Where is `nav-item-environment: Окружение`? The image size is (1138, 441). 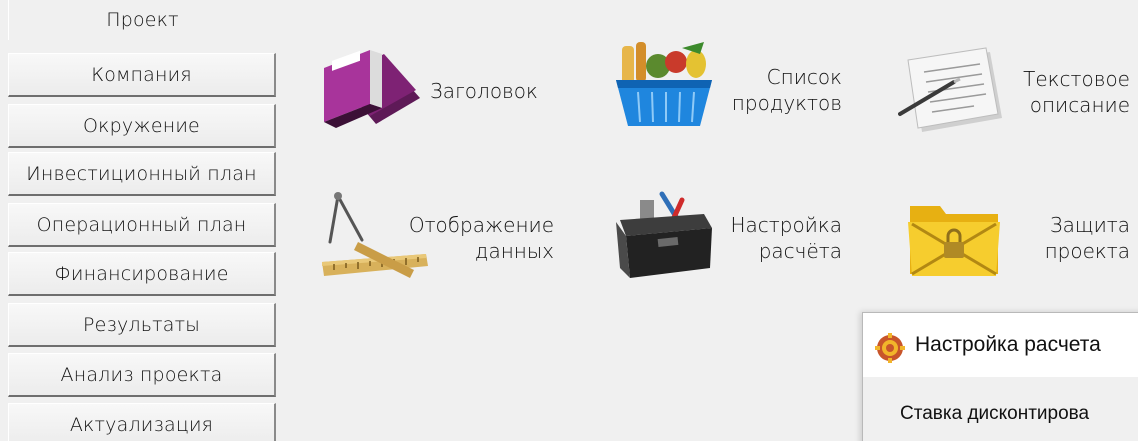
nav-item-environment: Окружение is located at coordinates (142, 126).